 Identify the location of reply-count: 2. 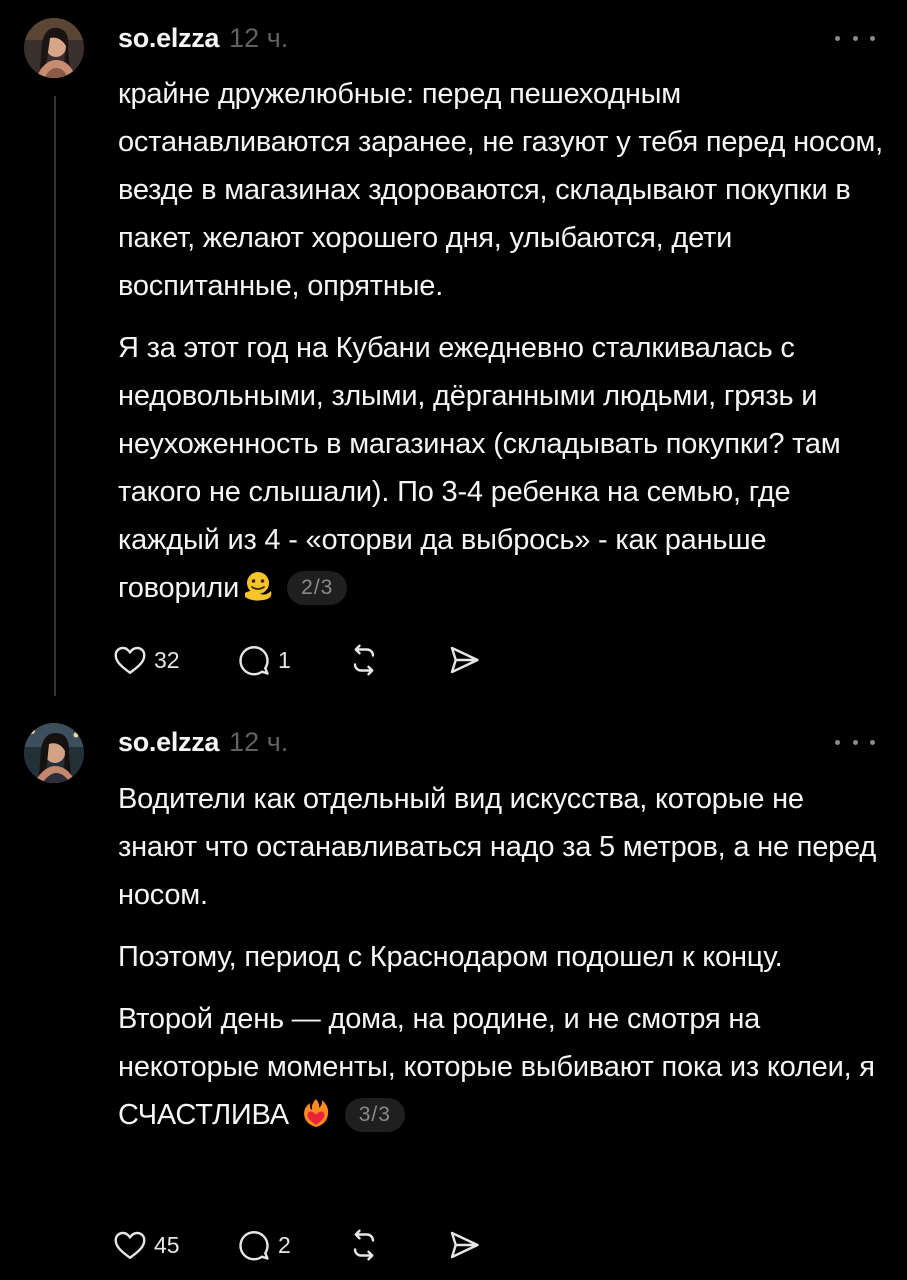
(284, 1244).